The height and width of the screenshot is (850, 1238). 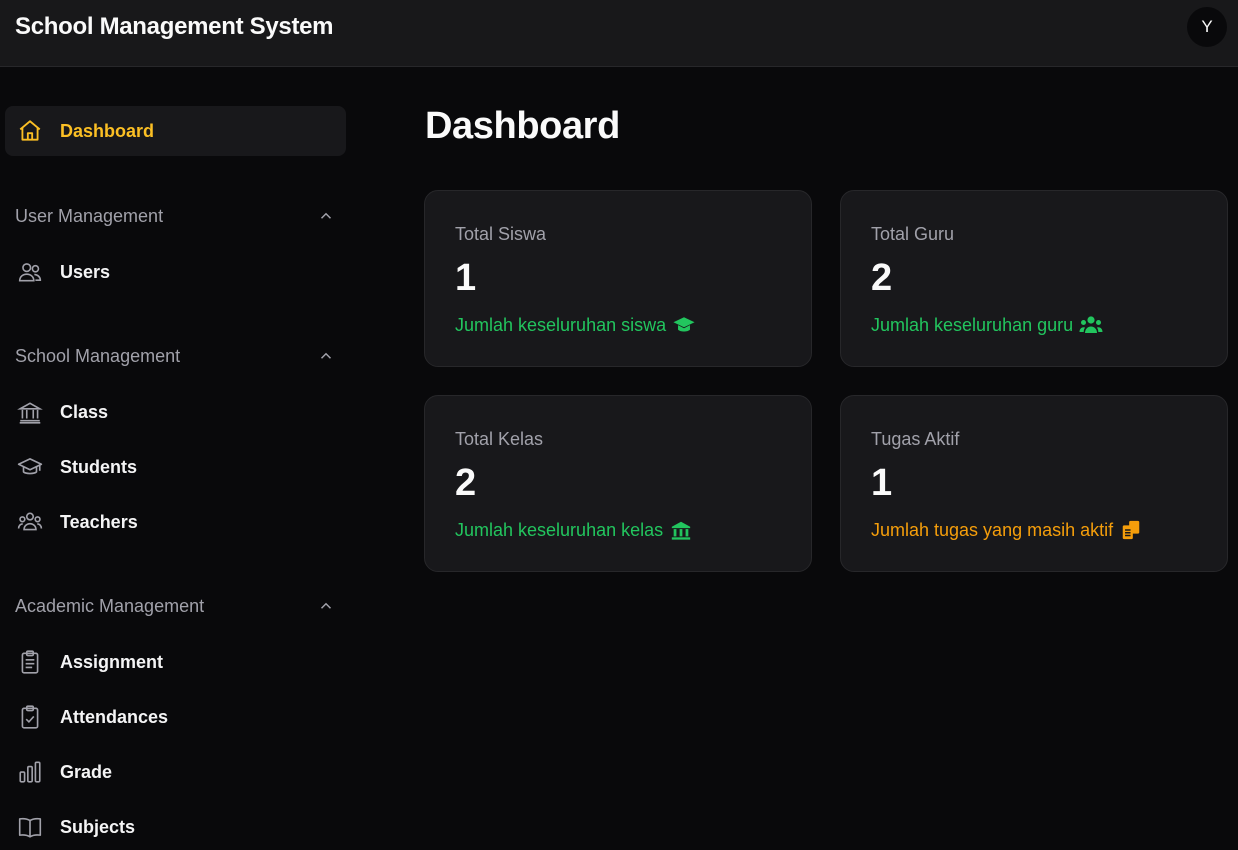 I want to click on stat-card-total-siswa: Total Siswa 1 Jumlah keseluruhan siswa, so click(x=618, y=278).